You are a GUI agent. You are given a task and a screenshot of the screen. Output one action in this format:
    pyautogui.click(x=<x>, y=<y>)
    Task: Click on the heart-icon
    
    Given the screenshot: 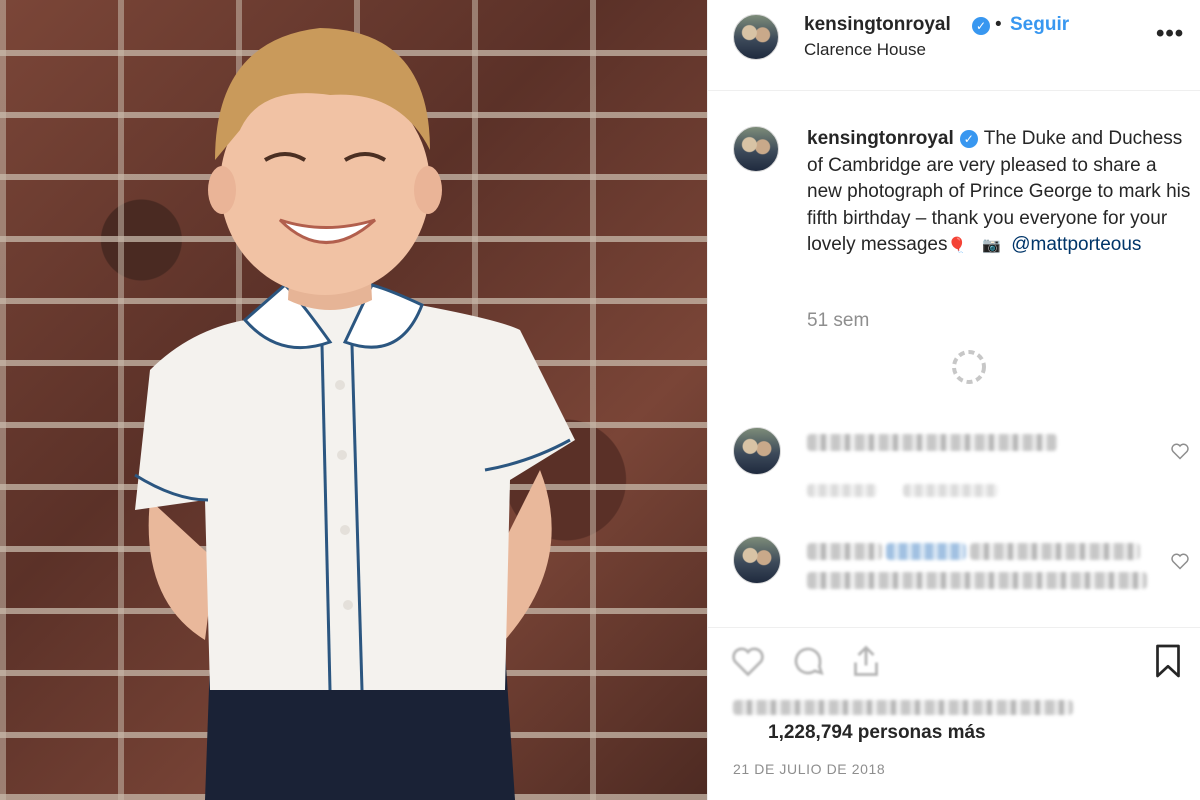 What is the action you would take?
    pyautogui.click(x=748, y=661)
    